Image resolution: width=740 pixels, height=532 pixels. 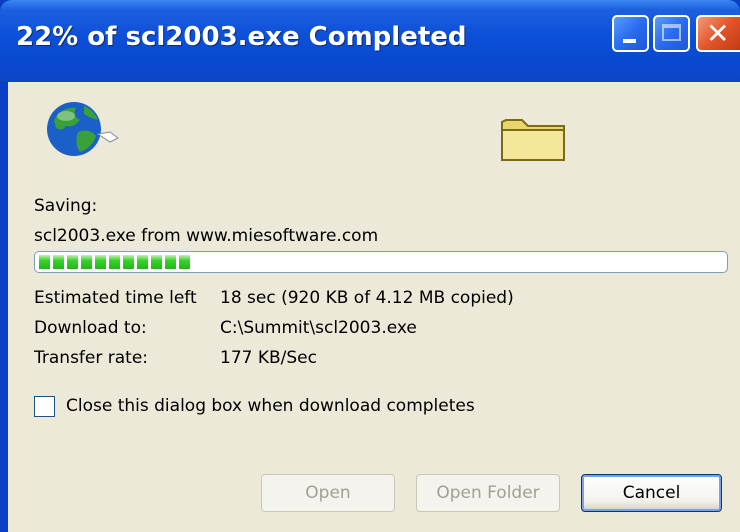 What do you see at coordinates (66, 206) in the screenshot?
I see `saving-label: Saving:` at bounding box center [66, 206].